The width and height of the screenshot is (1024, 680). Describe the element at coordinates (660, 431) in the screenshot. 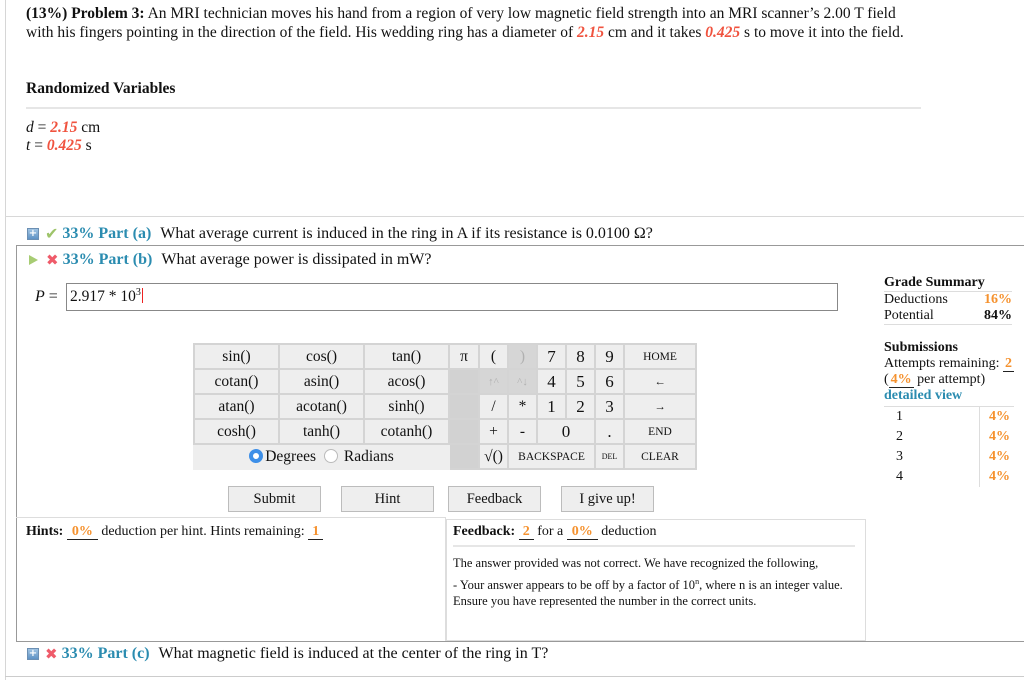

I see `key-end: END` at that location.